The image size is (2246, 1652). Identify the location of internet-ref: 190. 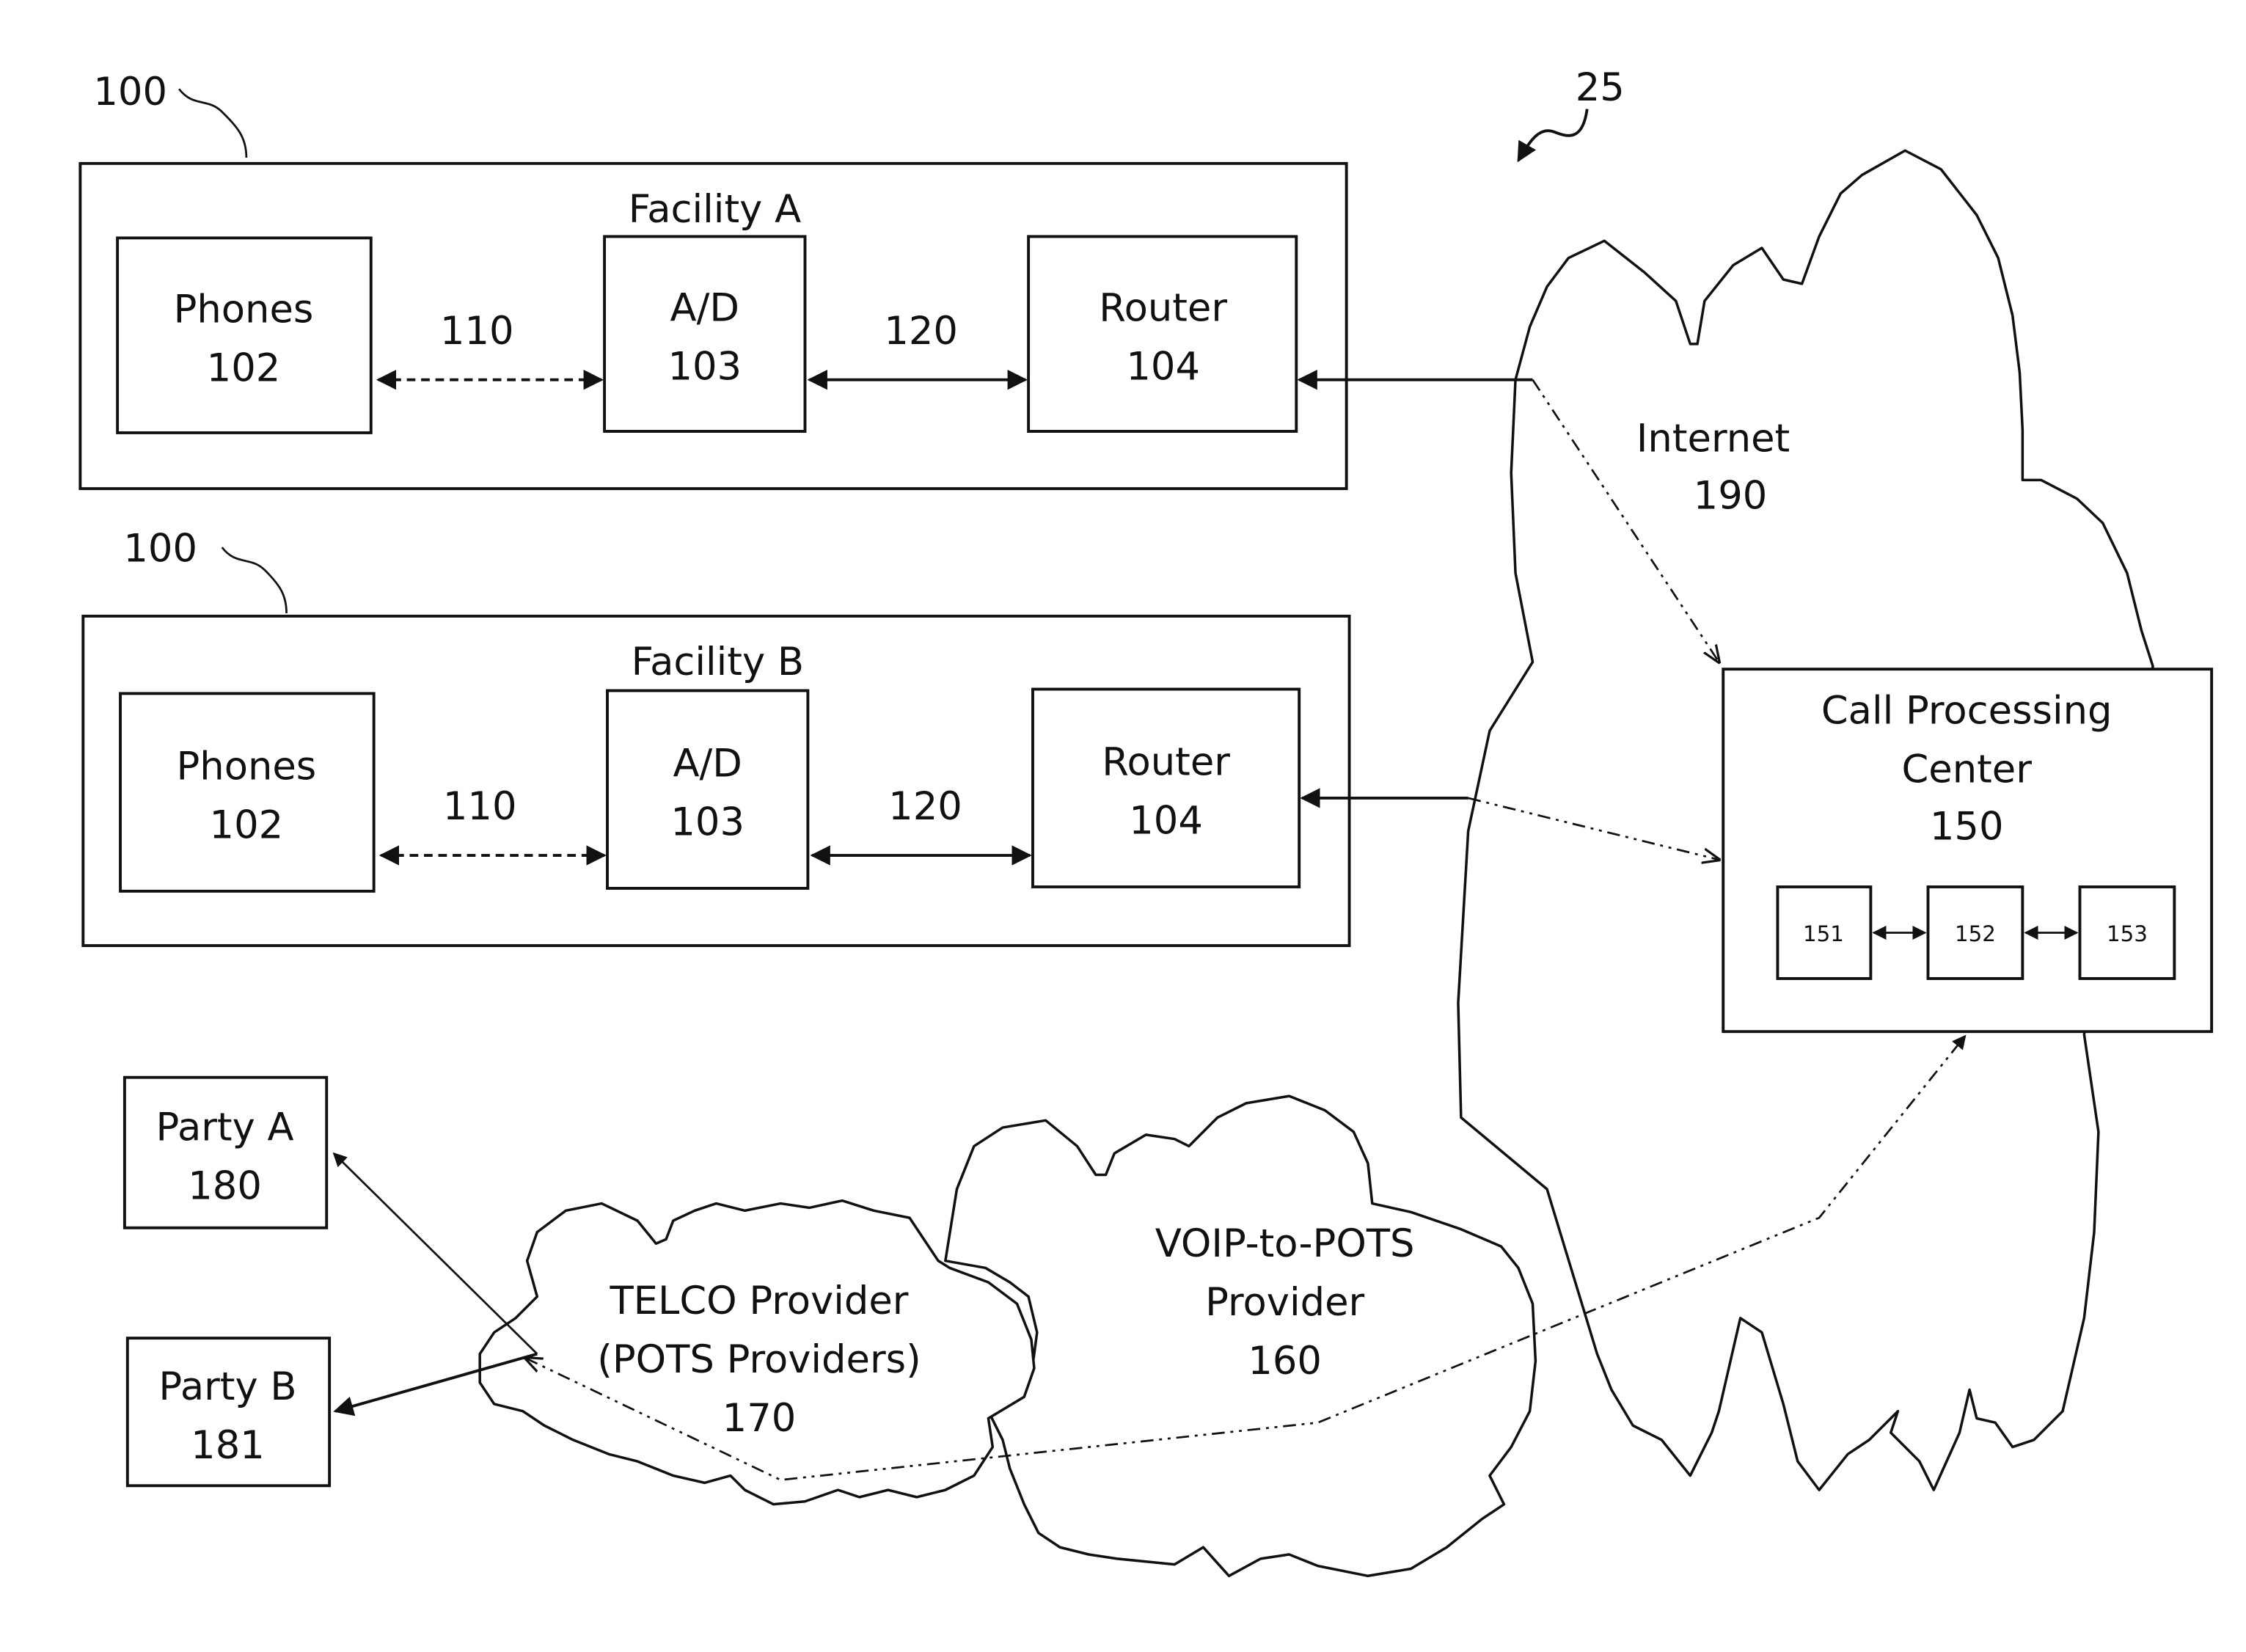
(1731, 495).